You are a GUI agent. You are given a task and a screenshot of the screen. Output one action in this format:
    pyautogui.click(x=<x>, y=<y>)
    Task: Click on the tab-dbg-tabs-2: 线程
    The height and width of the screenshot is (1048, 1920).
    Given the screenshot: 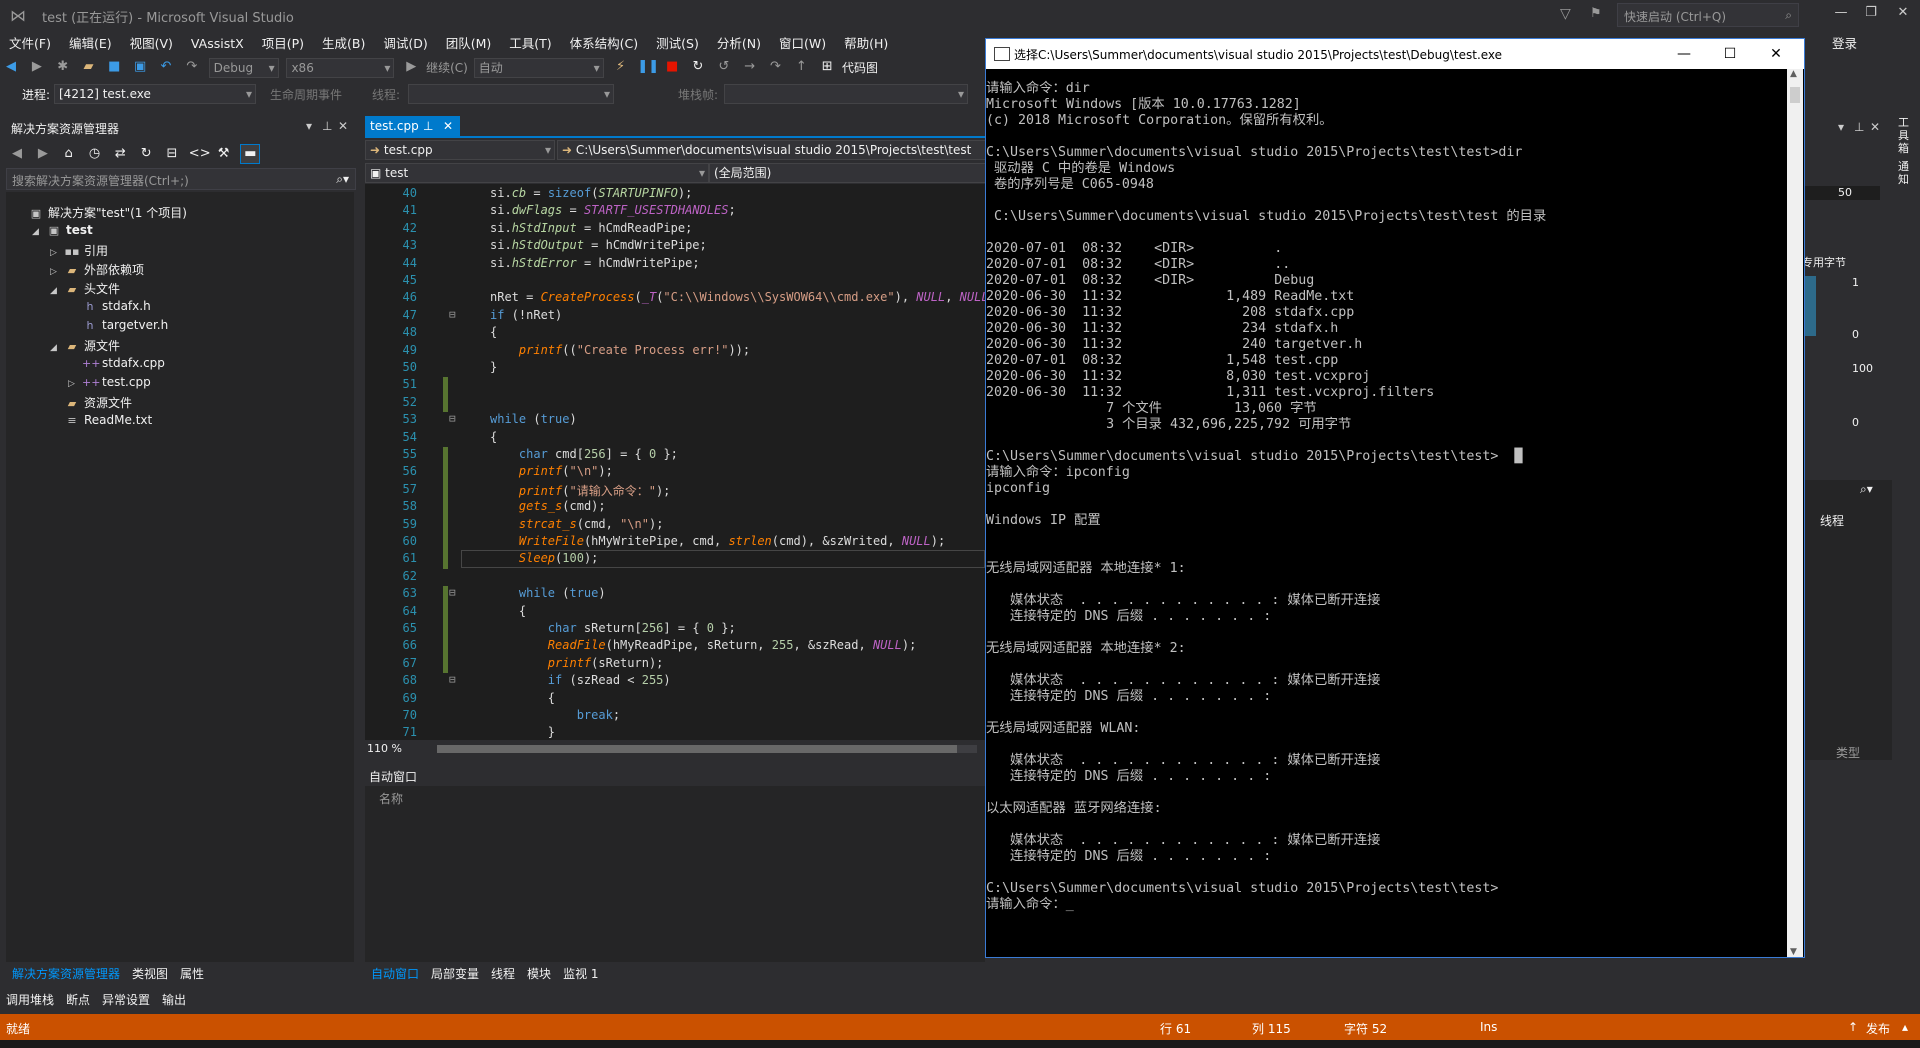 What is the action you would take?
    pyautogui.click(x=503, y=973)
    